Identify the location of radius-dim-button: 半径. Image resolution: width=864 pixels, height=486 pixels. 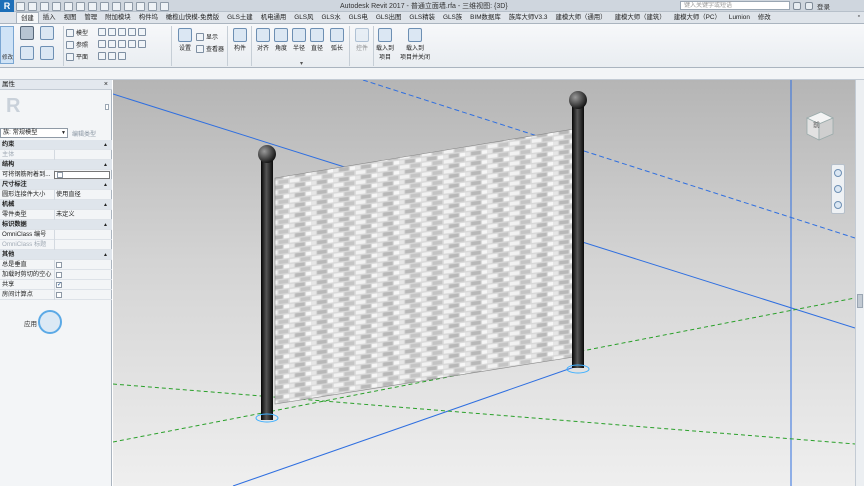
(299, 40).